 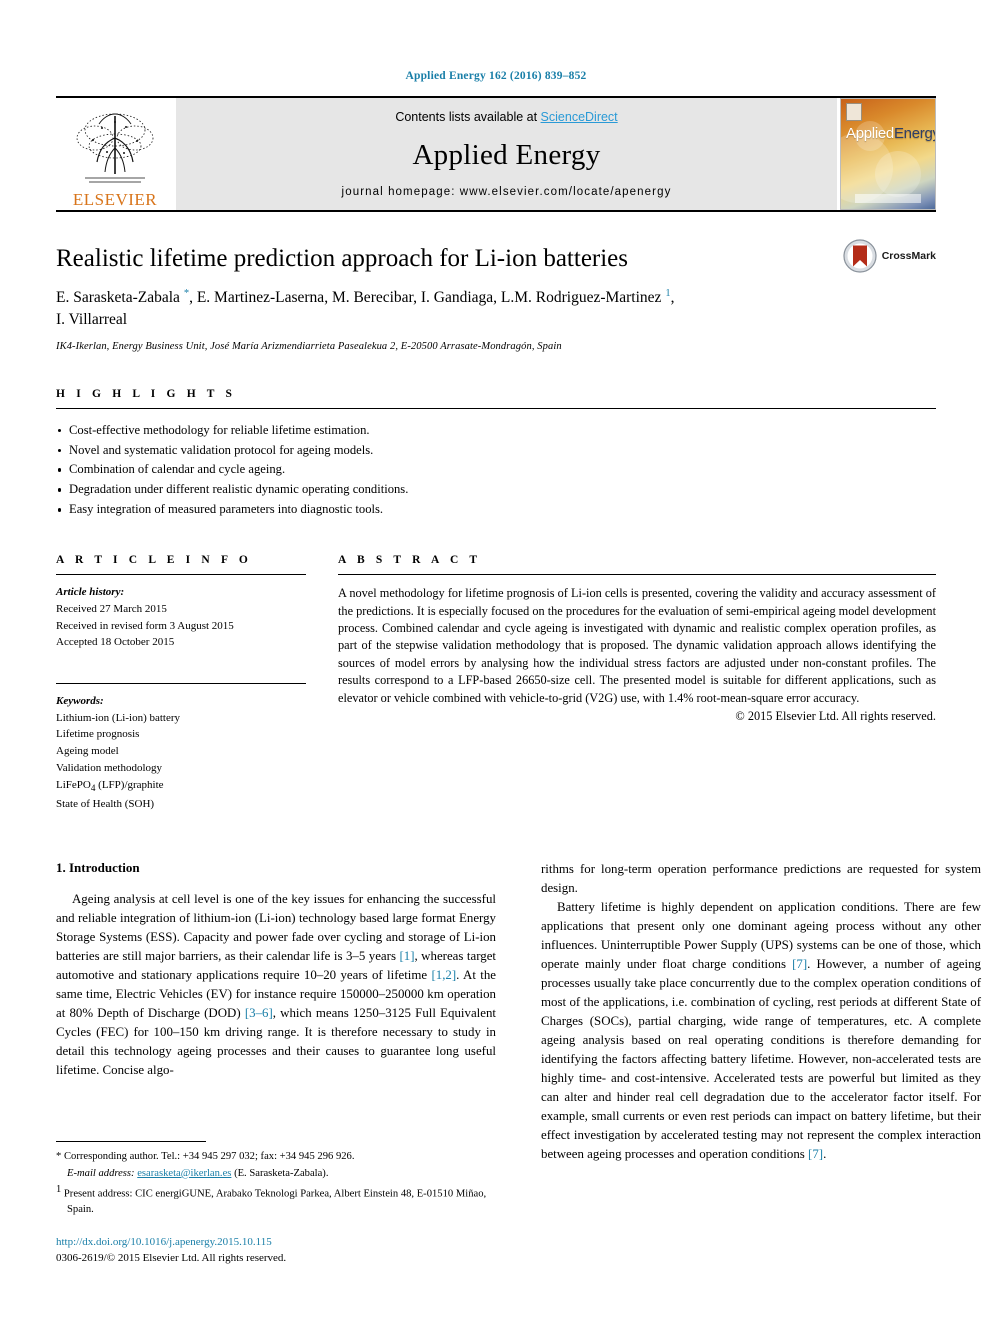 I want to click on citation-ref-1: [1], so click(x=406, y=956).